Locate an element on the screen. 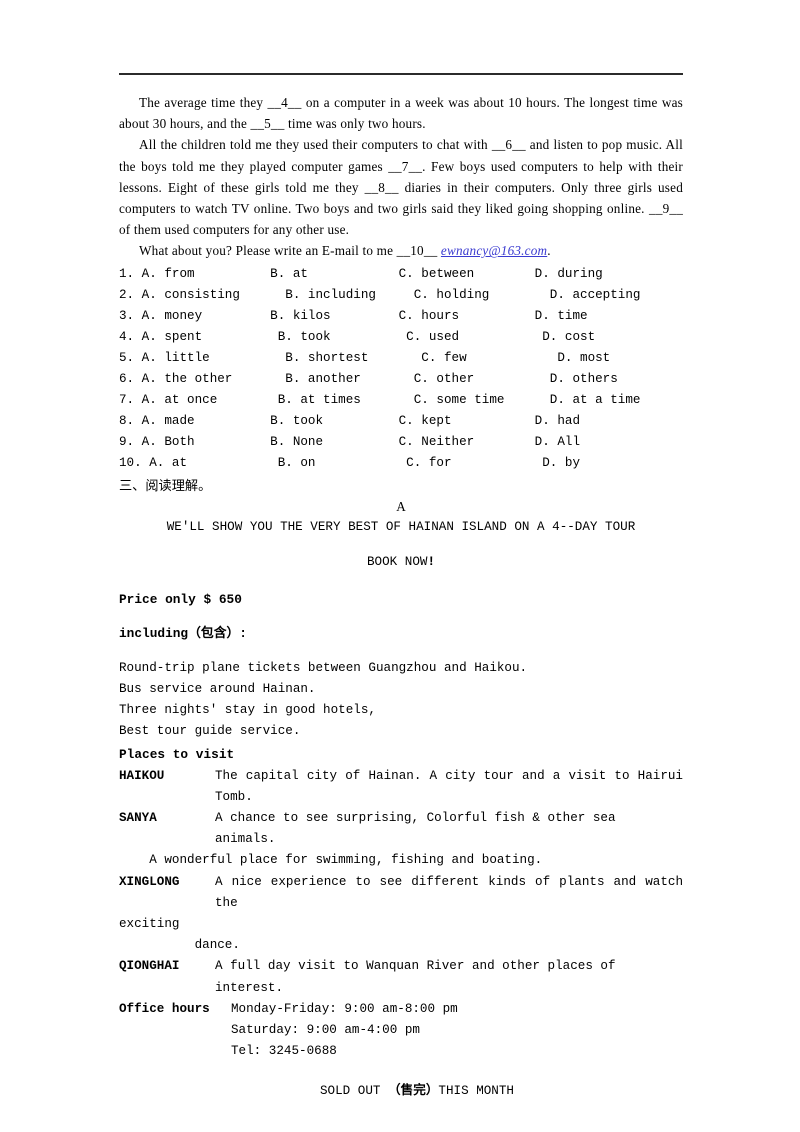 The width and height of the screenshot is (800, 1132). option-row-3: 3. A. money B. kilos C. hours D. time is located at coordinates (401, 316).